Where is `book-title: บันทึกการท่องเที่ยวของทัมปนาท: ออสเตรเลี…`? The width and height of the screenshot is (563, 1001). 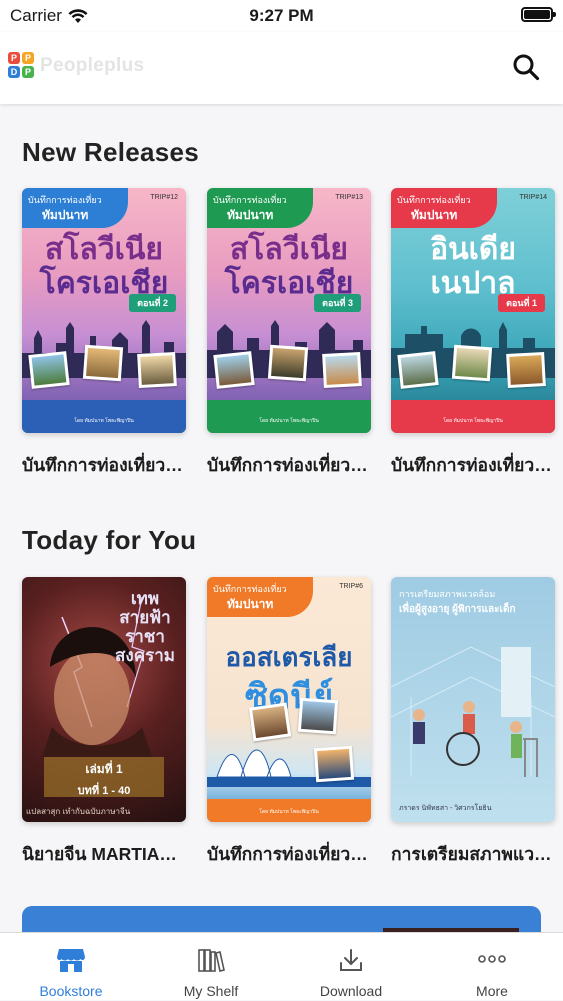 book-title: บันทึกการท่องเที่ยวของทัมปนาท: ออสเตรเลี… is located at coordinates (289, 854).